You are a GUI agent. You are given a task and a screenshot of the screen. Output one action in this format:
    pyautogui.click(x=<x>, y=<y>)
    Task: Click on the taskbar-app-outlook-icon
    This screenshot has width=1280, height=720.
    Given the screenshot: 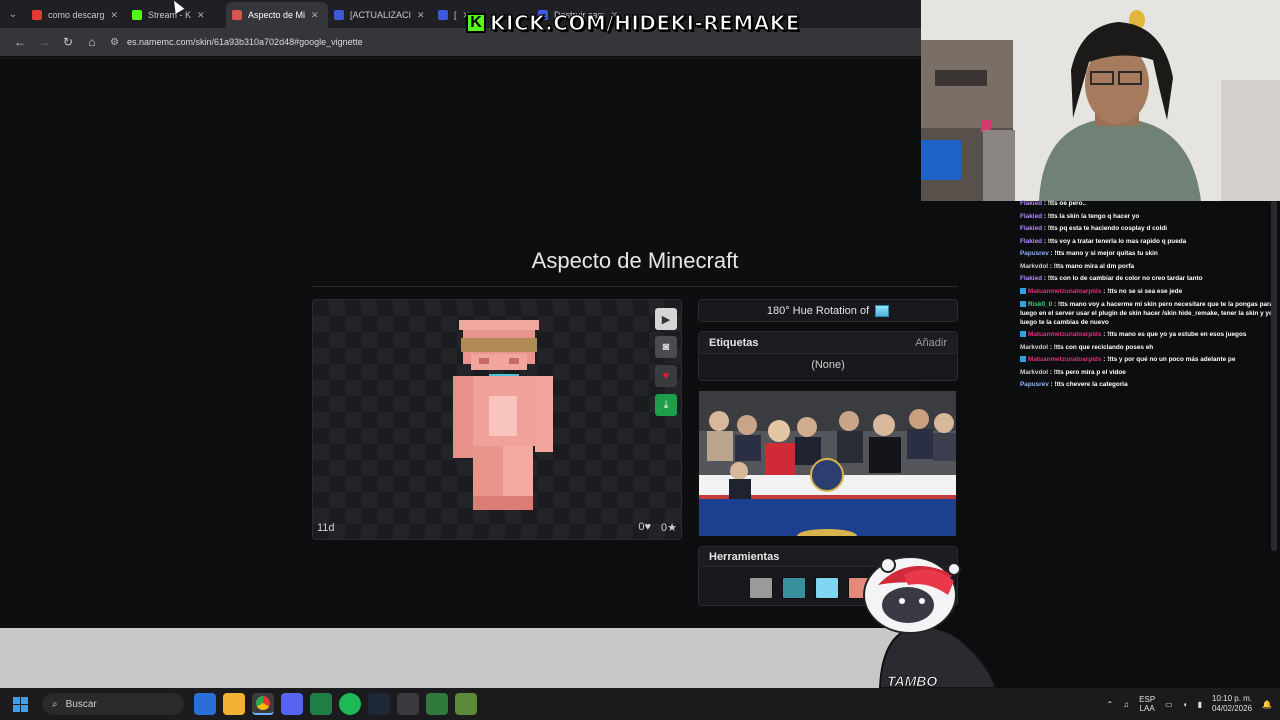 What is the action you would take?
    pyautogui.click(x=205, y=704)
    